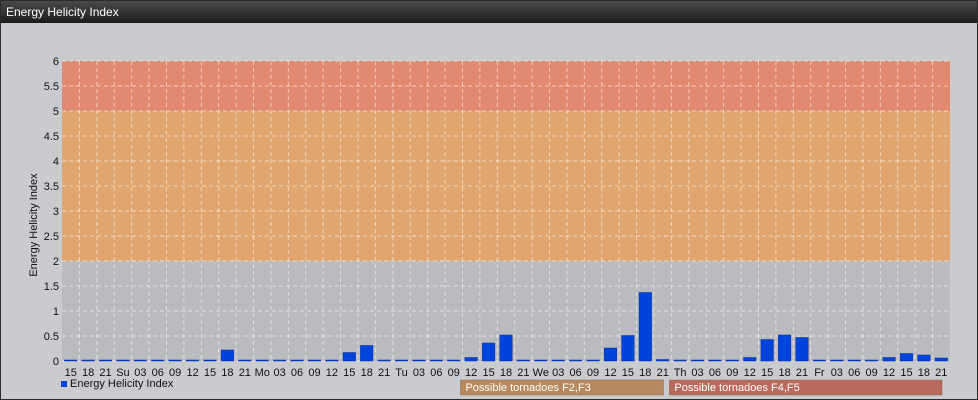 The width and height of the screenshot is (978, 400). I want to click on y-tick-label: 4, so click(56, 162).